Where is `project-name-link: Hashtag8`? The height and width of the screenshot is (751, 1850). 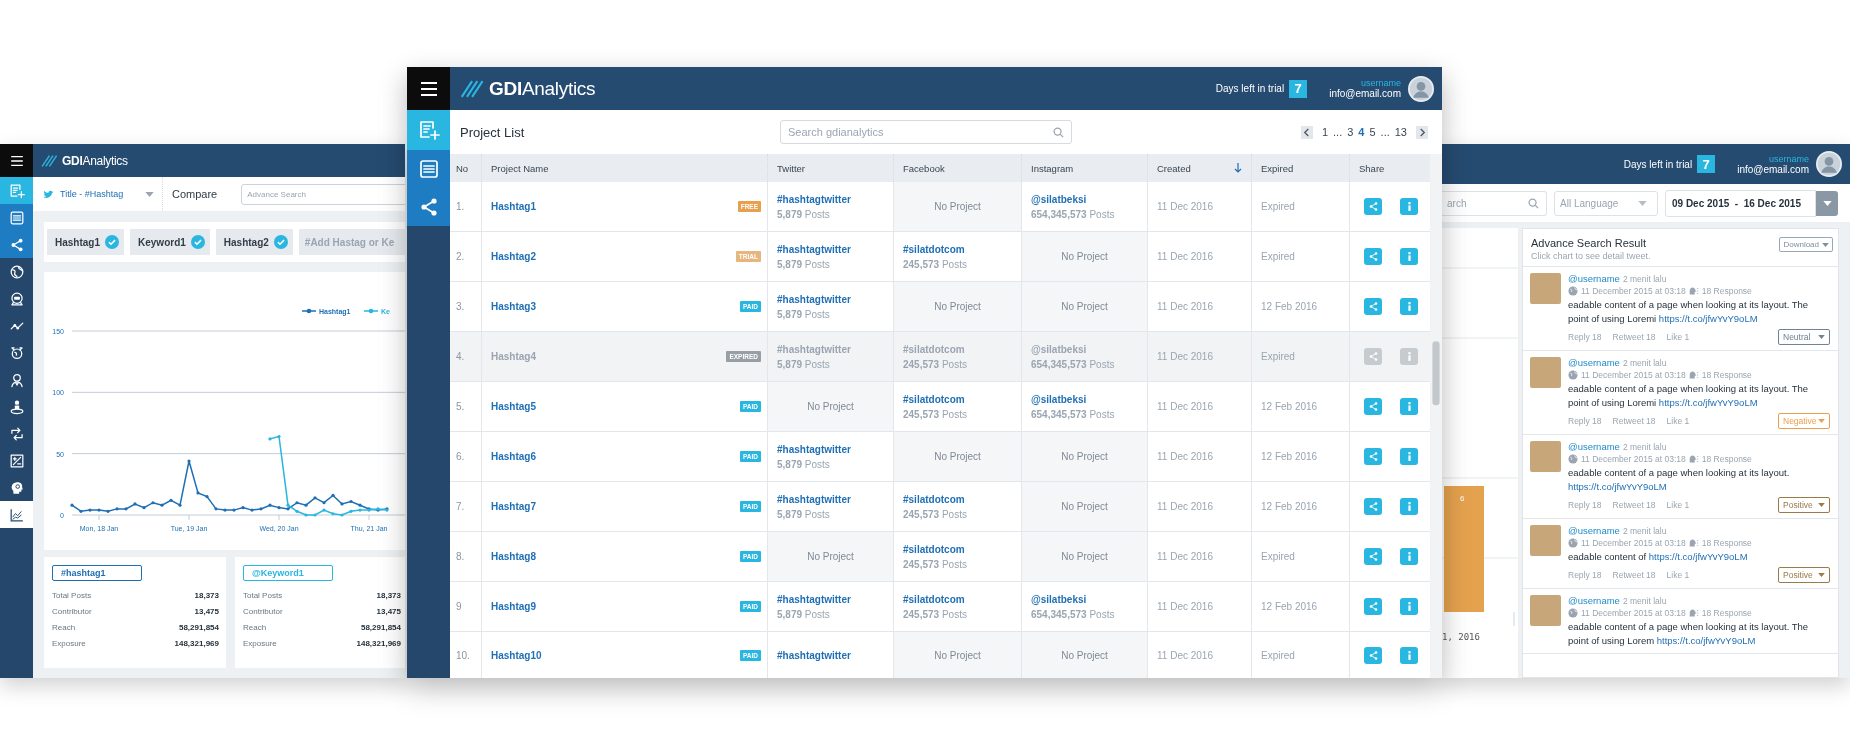
project-name-link: Hashtag8 is located at coordinates (513, 556).